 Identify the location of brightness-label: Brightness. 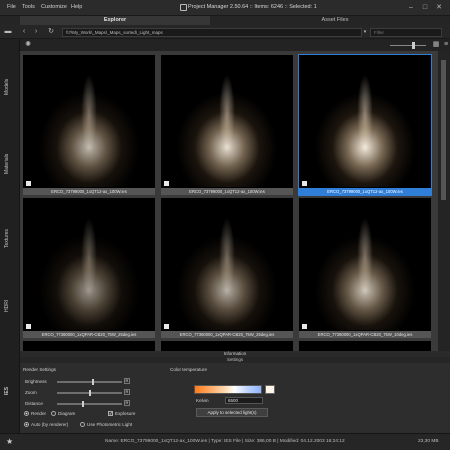
(36, 381).